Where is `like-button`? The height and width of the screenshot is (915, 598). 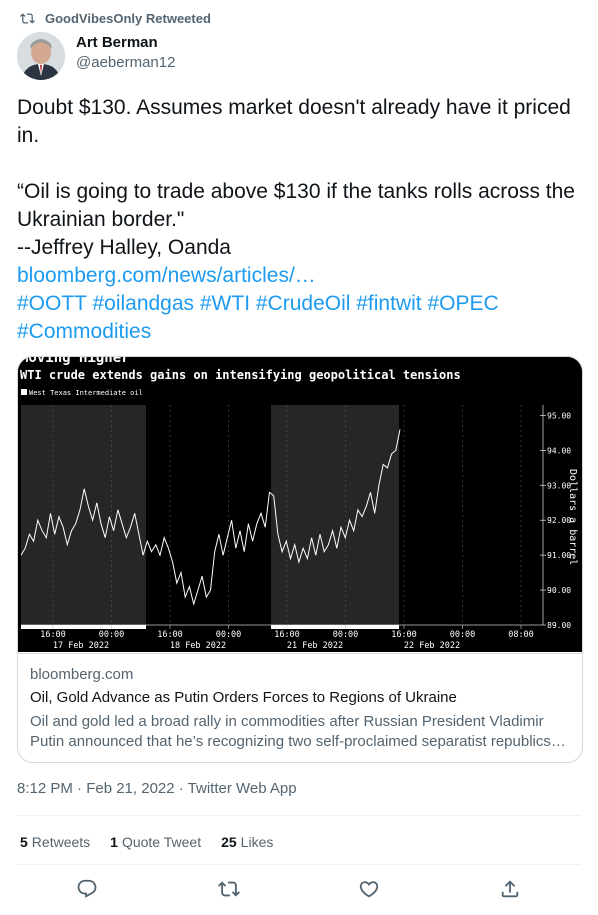 like-button is located at coordinates (369, 889).